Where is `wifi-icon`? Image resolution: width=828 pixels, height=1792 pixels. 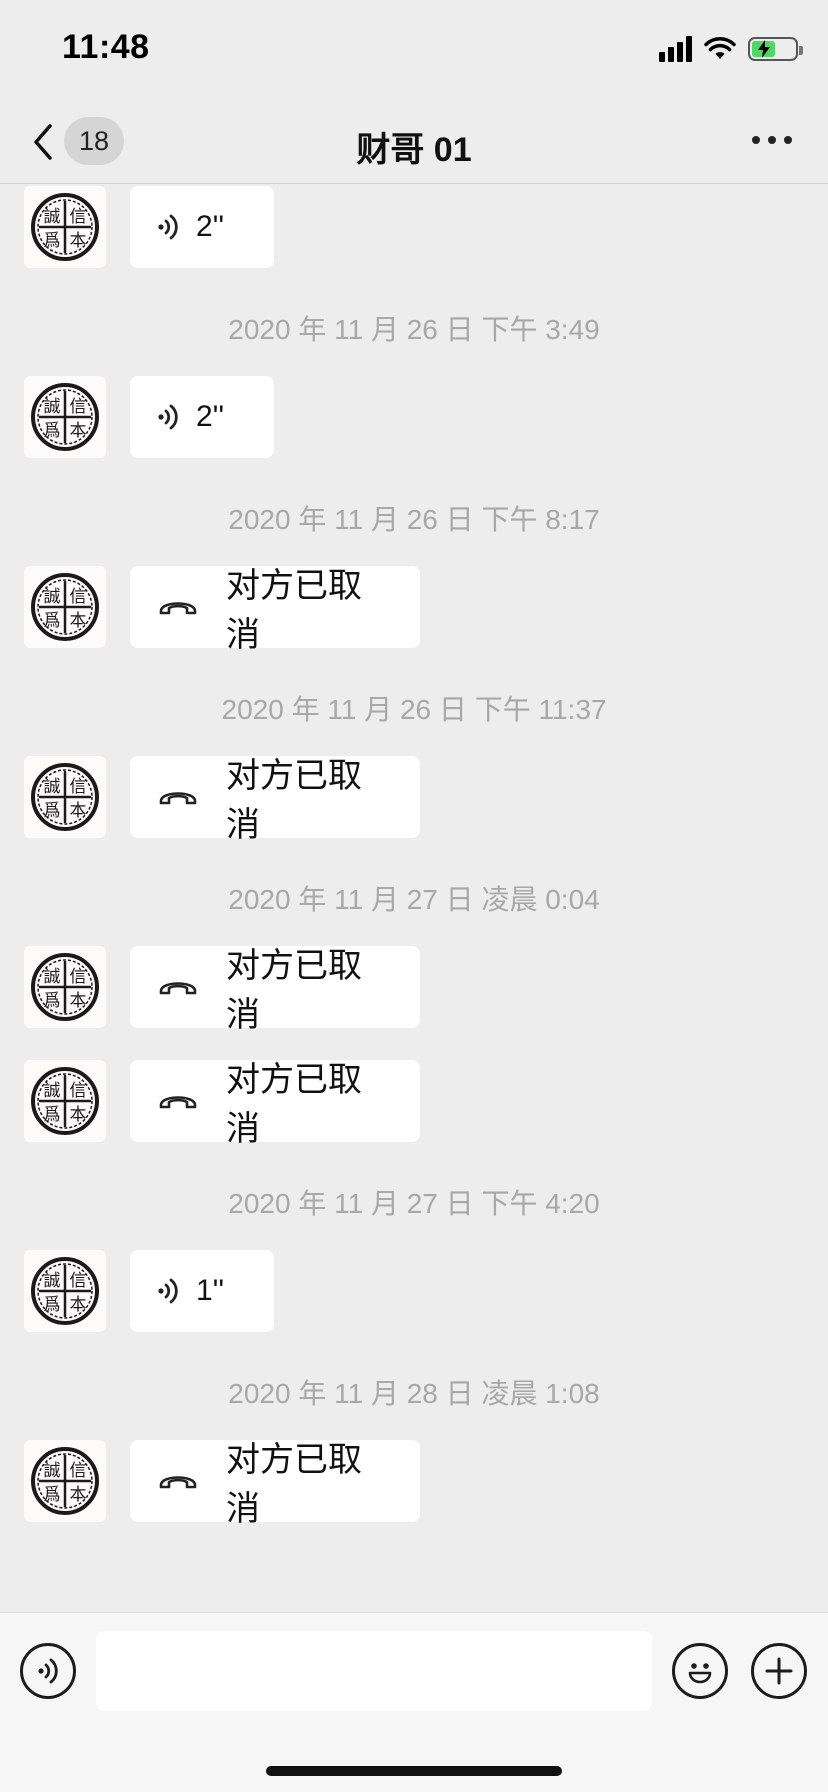 wifi-icon is located at coordinates (720, 48).